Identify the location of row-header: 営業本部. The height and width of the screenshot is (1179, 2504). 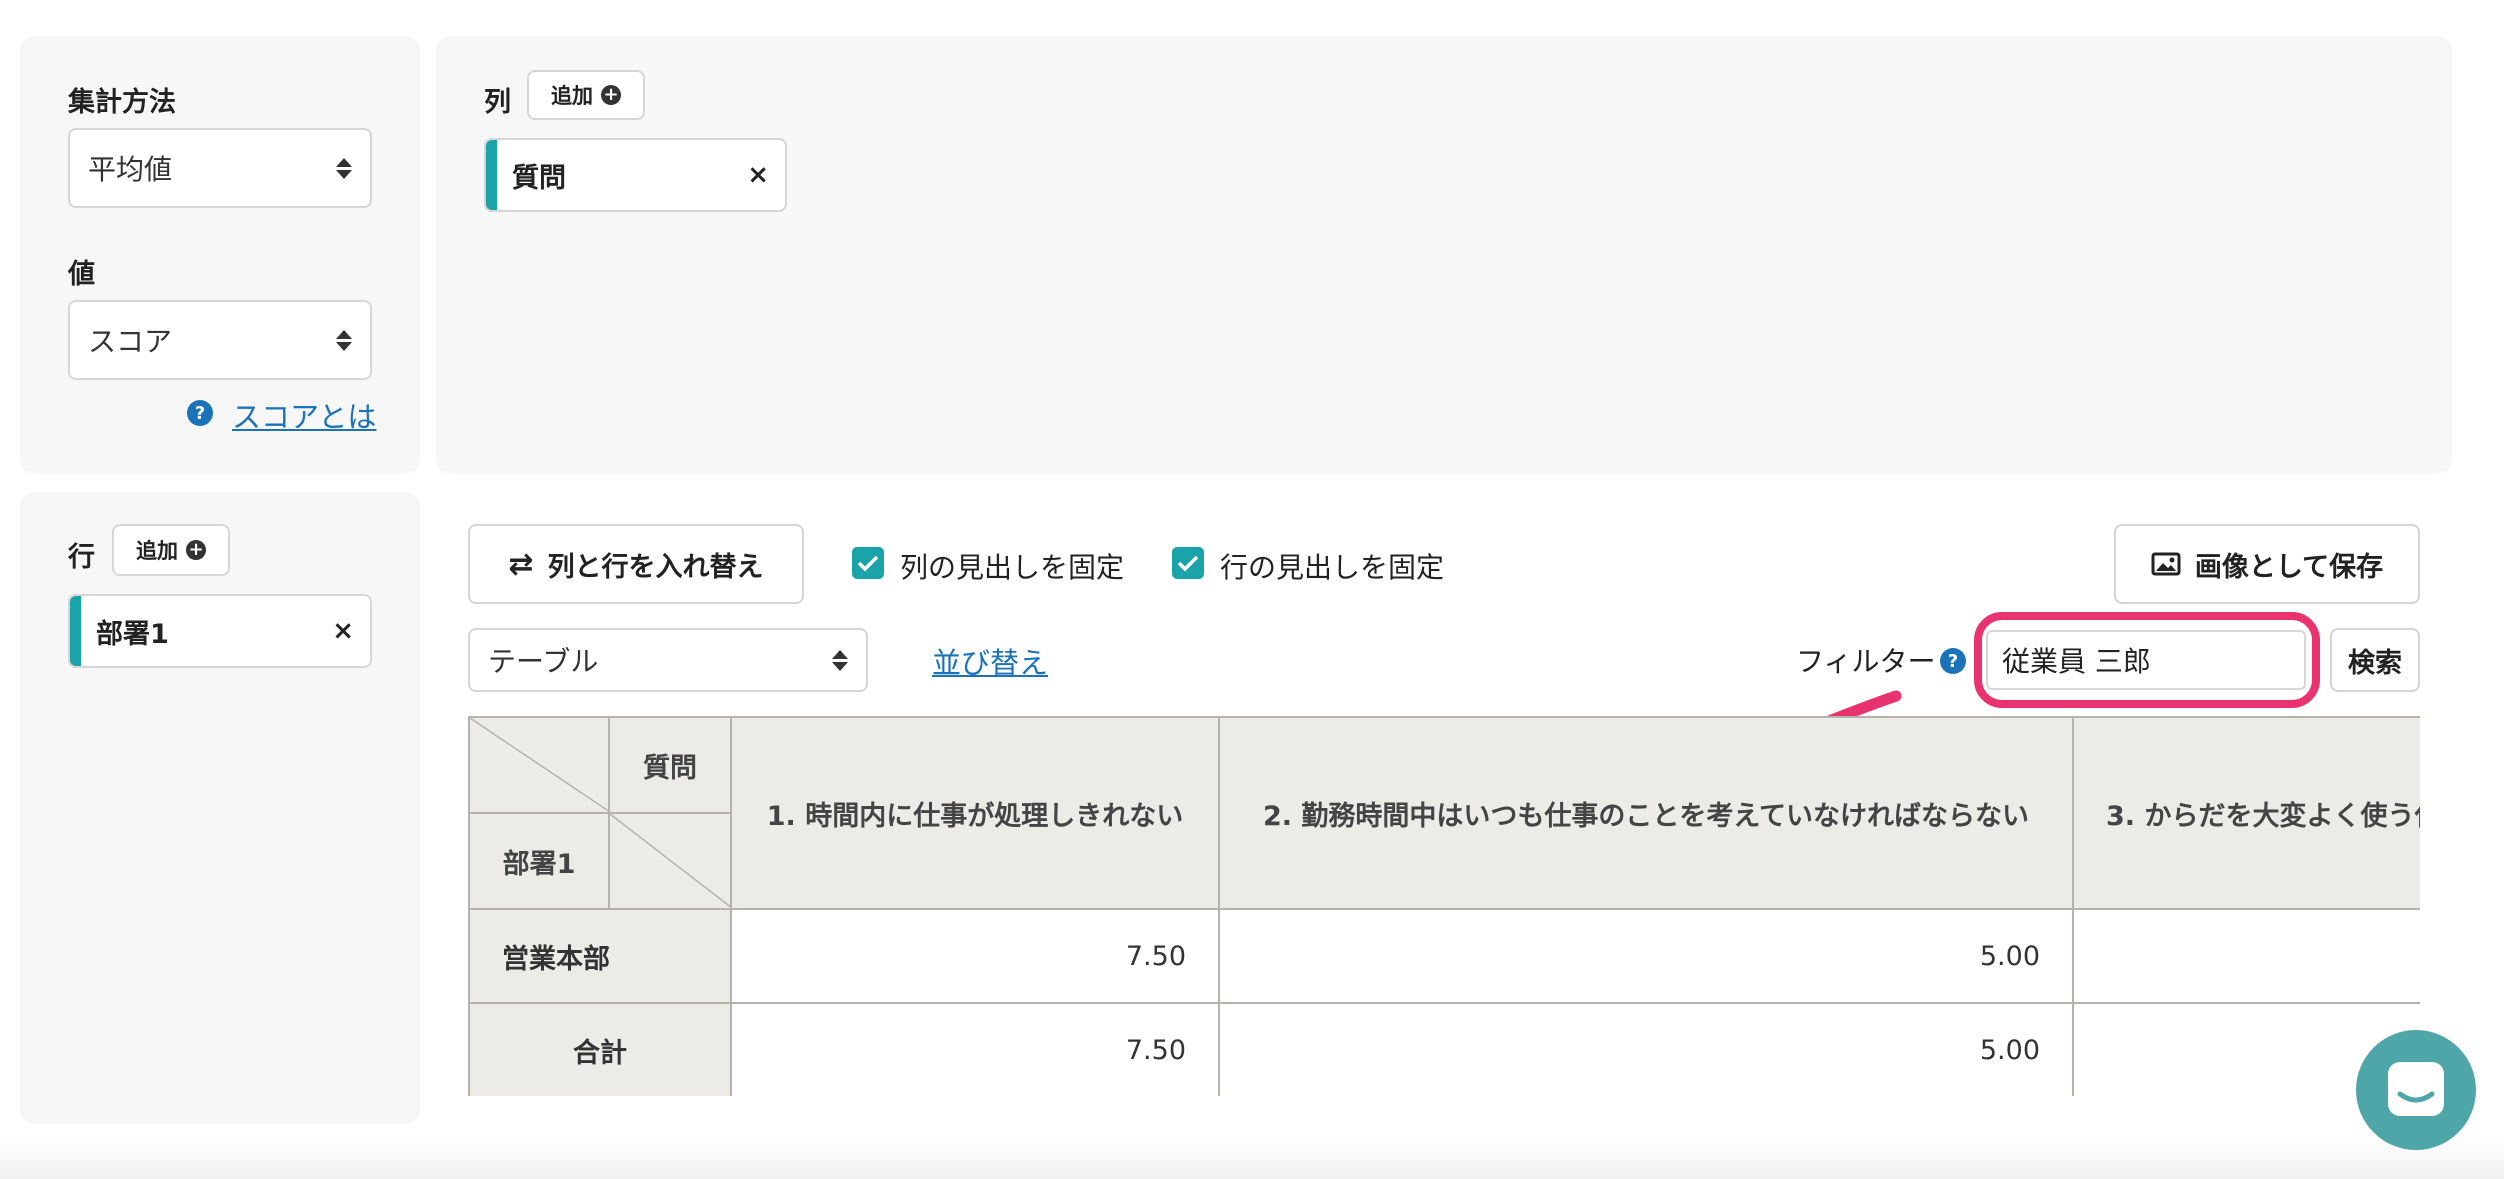
(600, 956).